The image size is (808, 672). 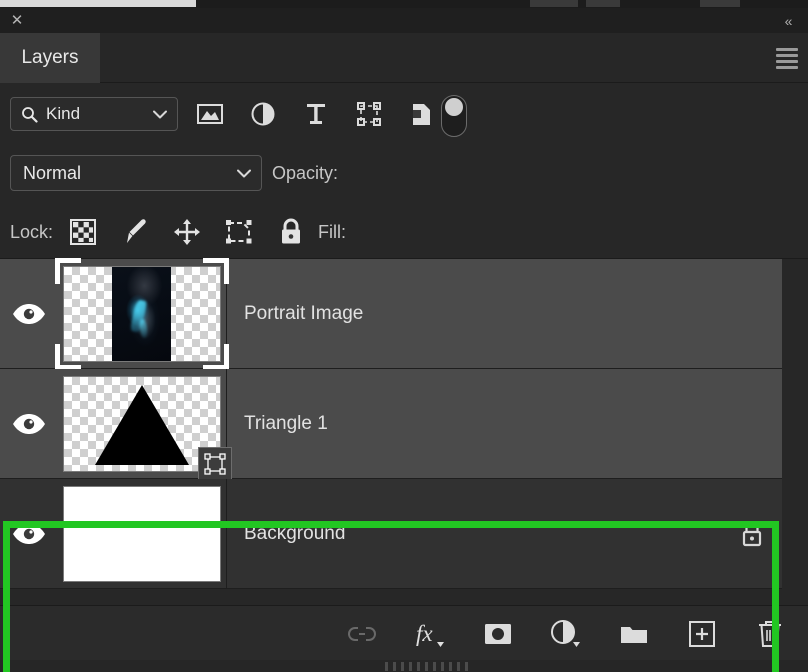 What do you see at coordinates (50, 58) in the screenshot?
I see `tab-layers: Layers` at bounding box center [50, 58].